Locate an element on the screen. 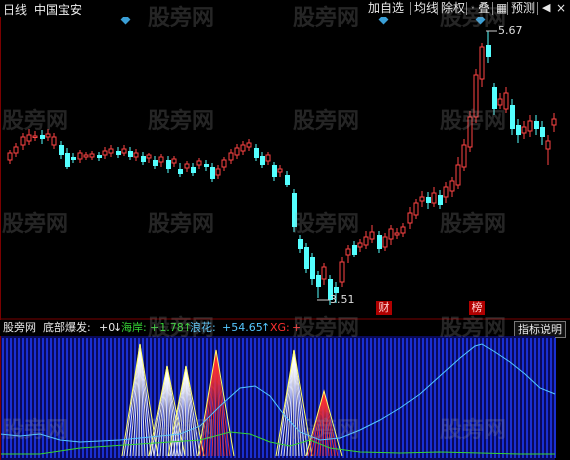 This screenshot has height=460, width=570. haian-value: +1.78 is located at coordinates (167, 327).